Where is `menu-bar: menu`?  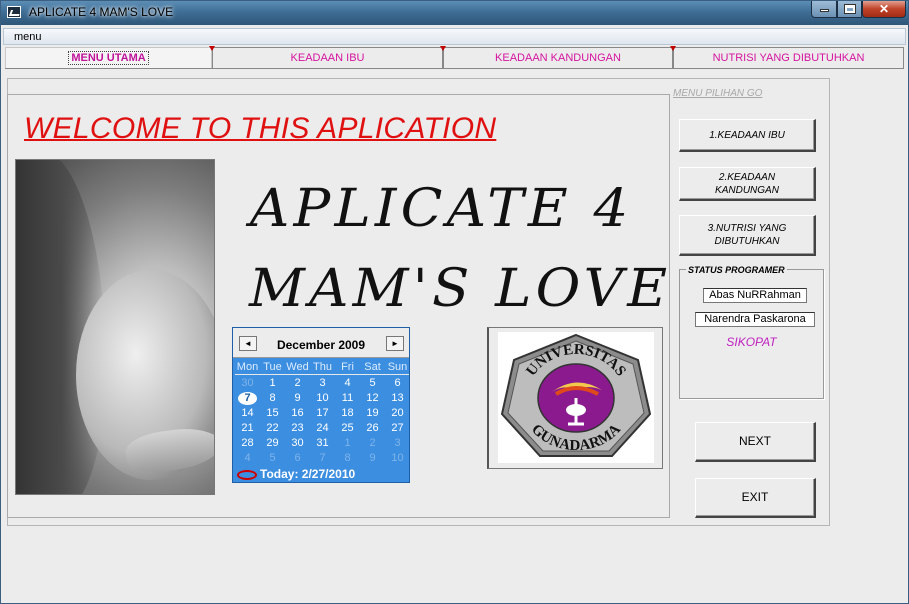 menu-bar: menu is located at coordinates (454, 36).